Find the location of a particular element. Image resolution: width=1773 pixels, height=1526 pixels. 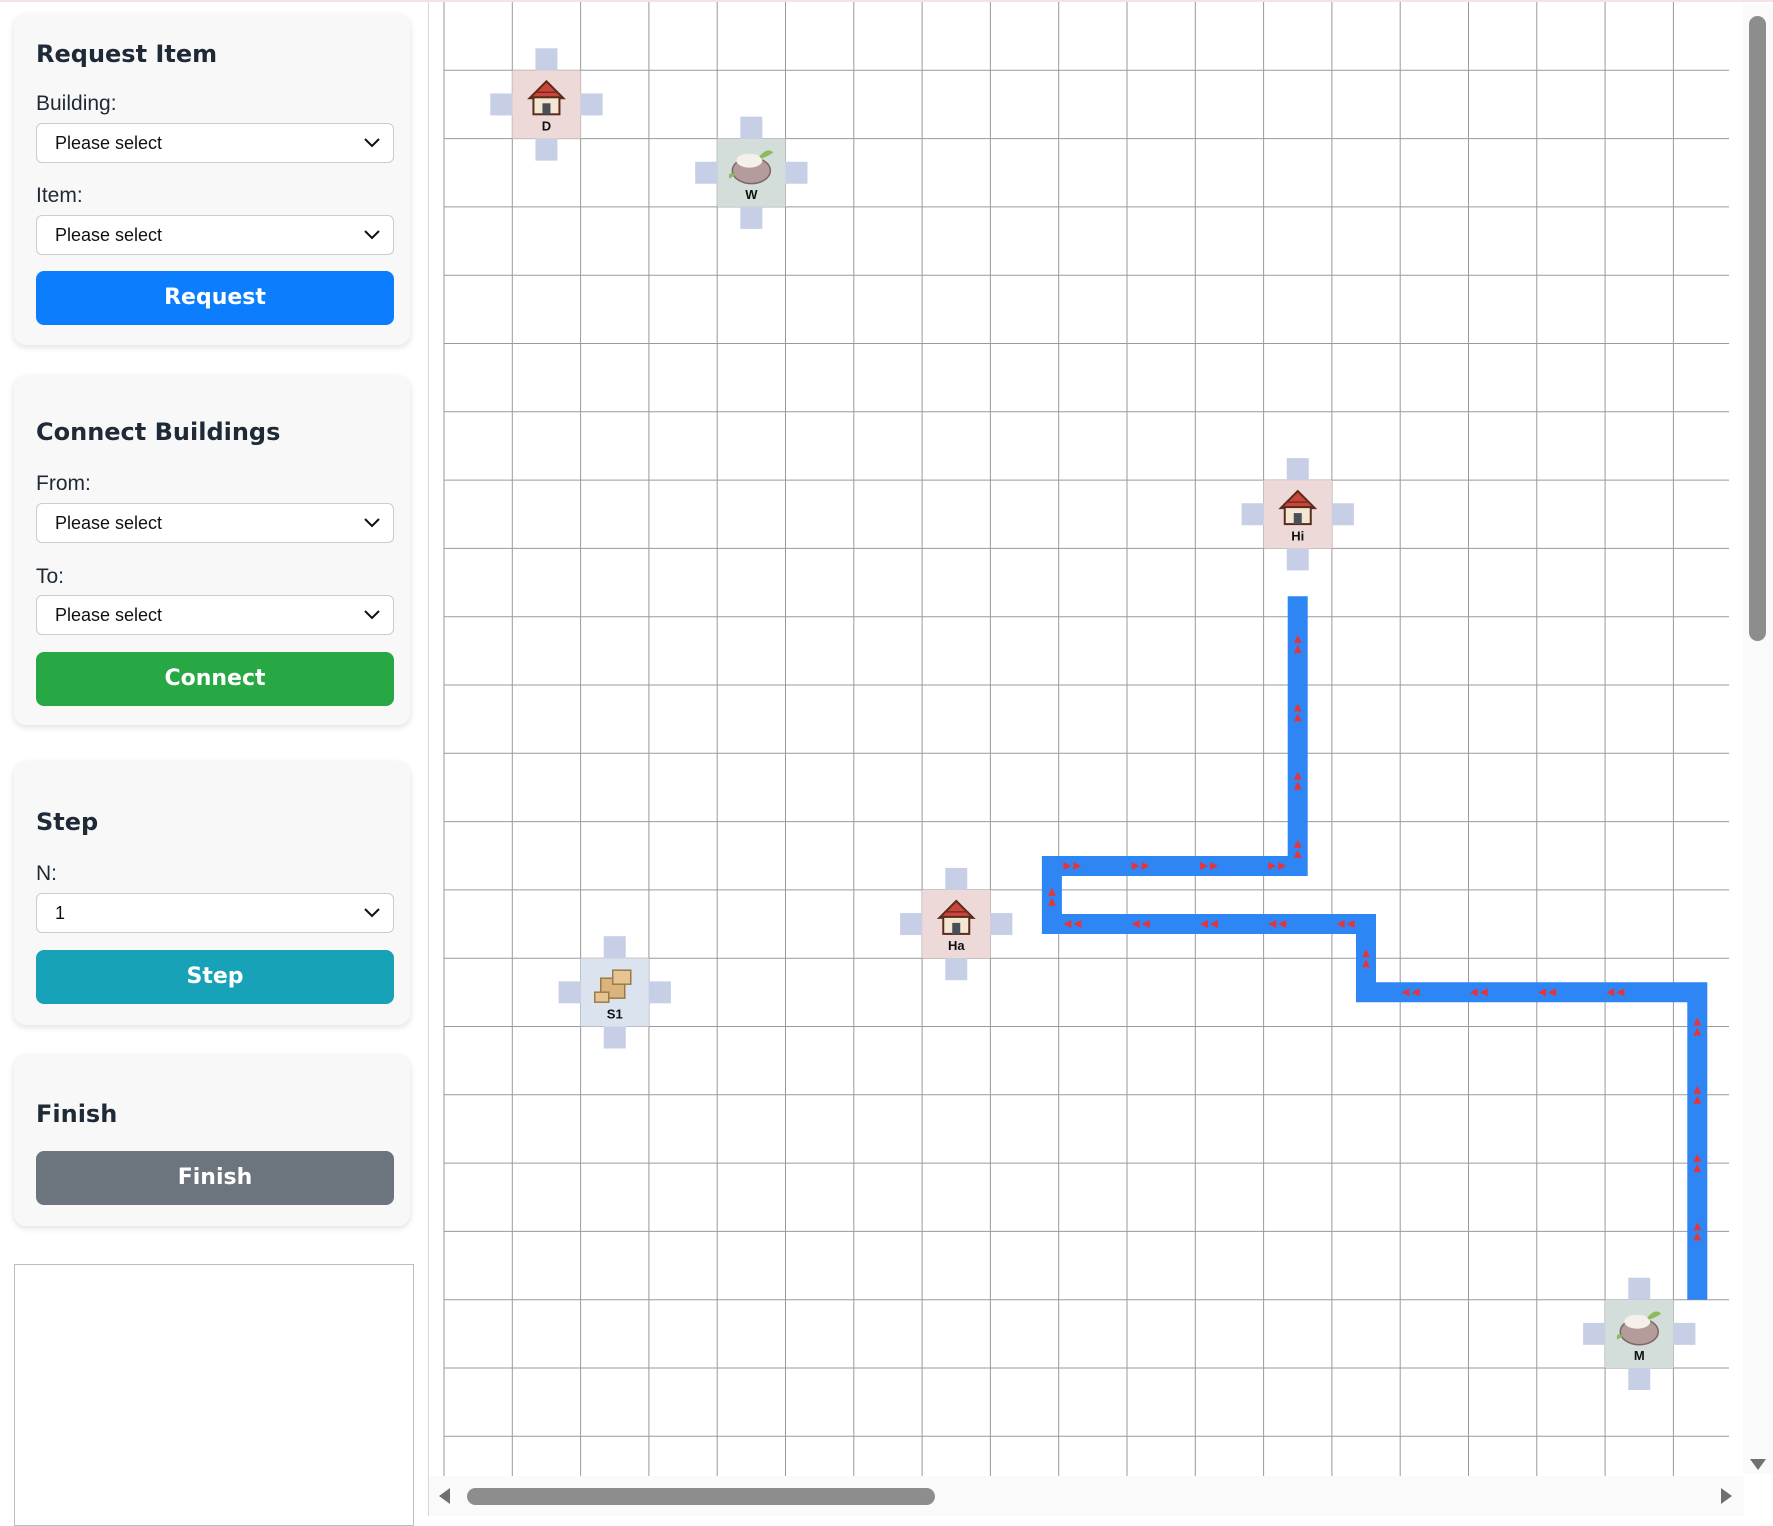

finish-button: Finish is located at coordinates (215, 1178).